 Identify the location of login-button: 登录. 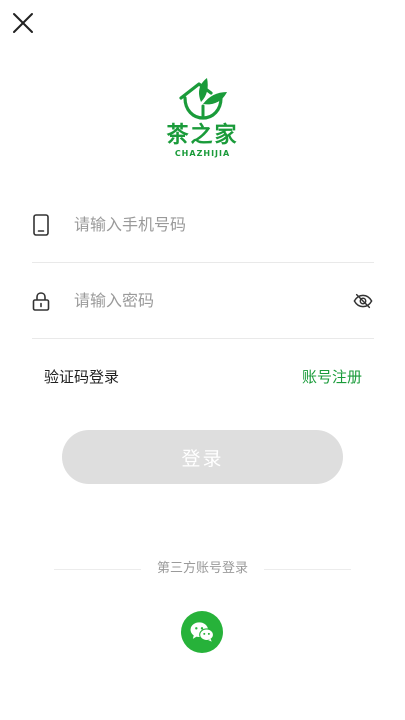
(202, 457).